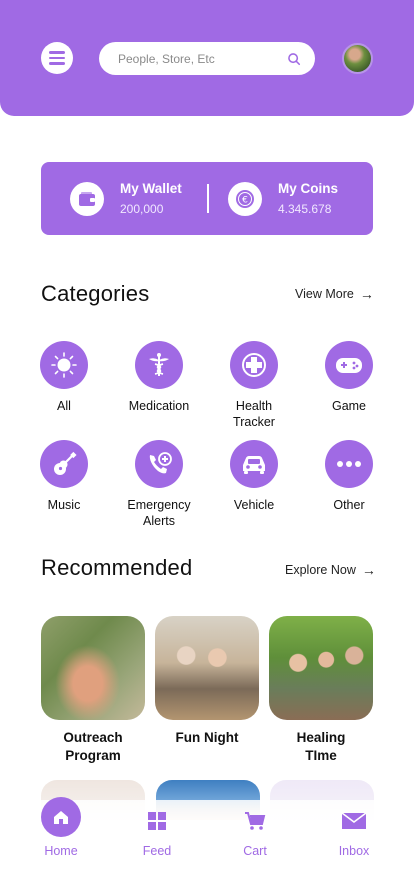 The width and height of the screenshot is (414, 896). I want to click on category-label: Game, so click(349, 406).